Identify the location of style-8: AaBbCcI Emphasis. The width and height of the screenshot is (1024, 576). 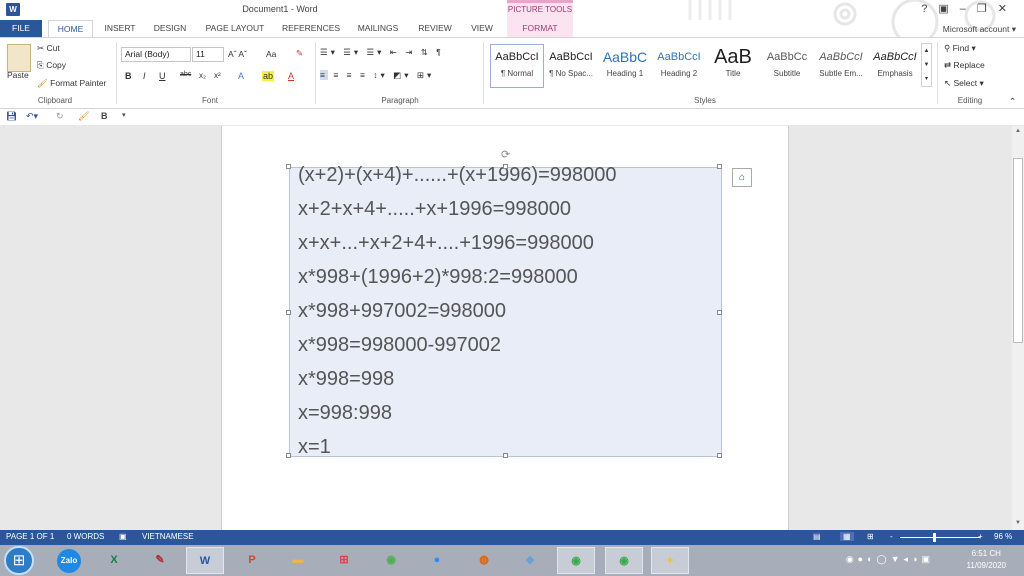
(895, 66).